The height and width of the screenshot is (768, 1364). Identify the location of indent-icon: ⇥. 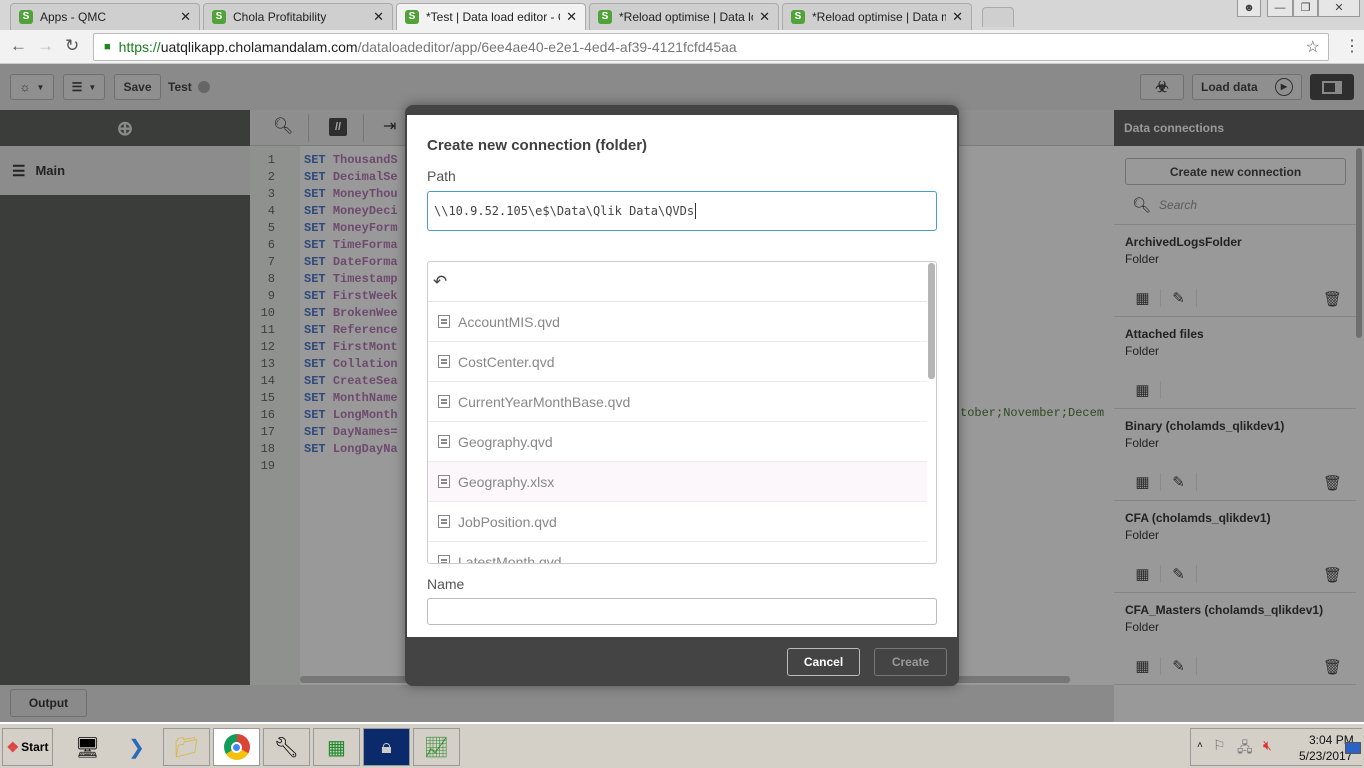
(389, 126).